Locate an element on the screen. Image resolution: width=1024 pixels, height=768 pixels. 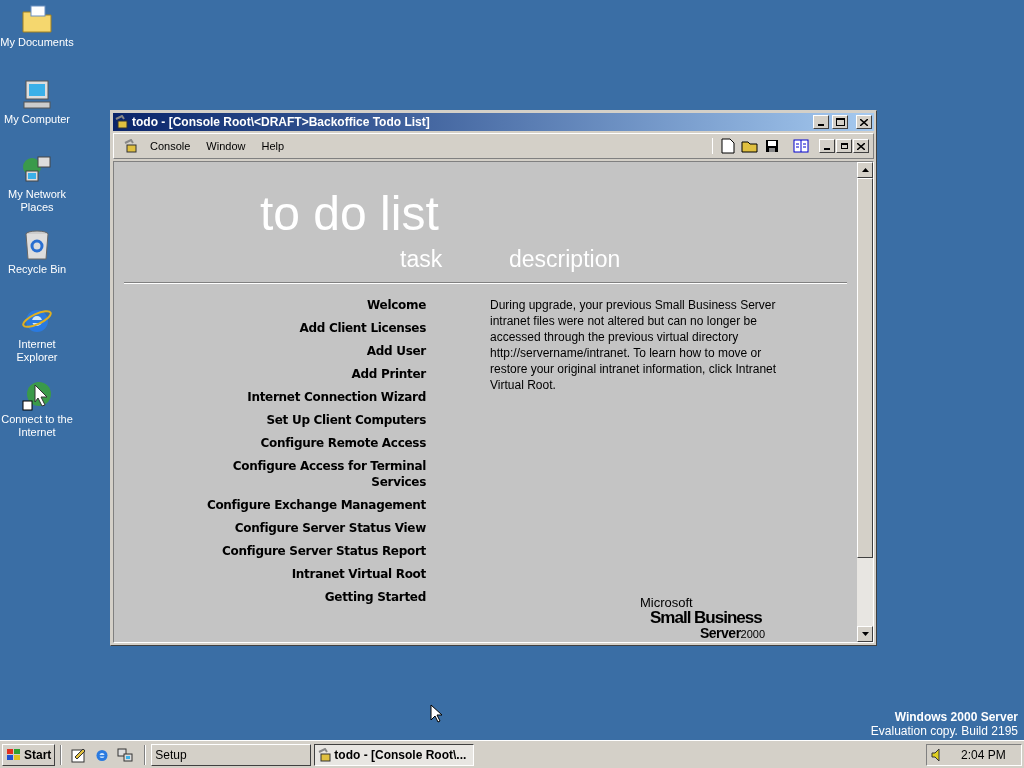
build-text: Evaluation copy. Build 2195 is located at coordinates (944, 731).